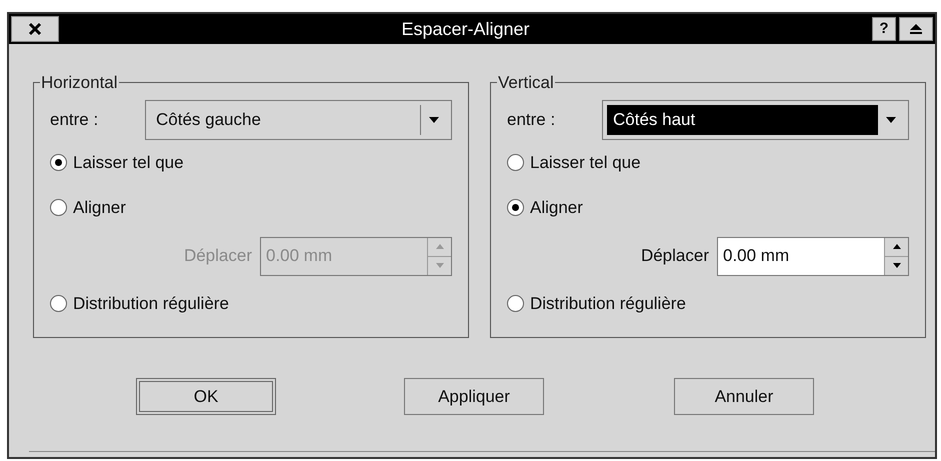 This screenshot has height=461, width=941. What do you see at coordinates (79, 83) in the screenshot?
I see `group-title: Horizontal` at bounding box center [79, 83].